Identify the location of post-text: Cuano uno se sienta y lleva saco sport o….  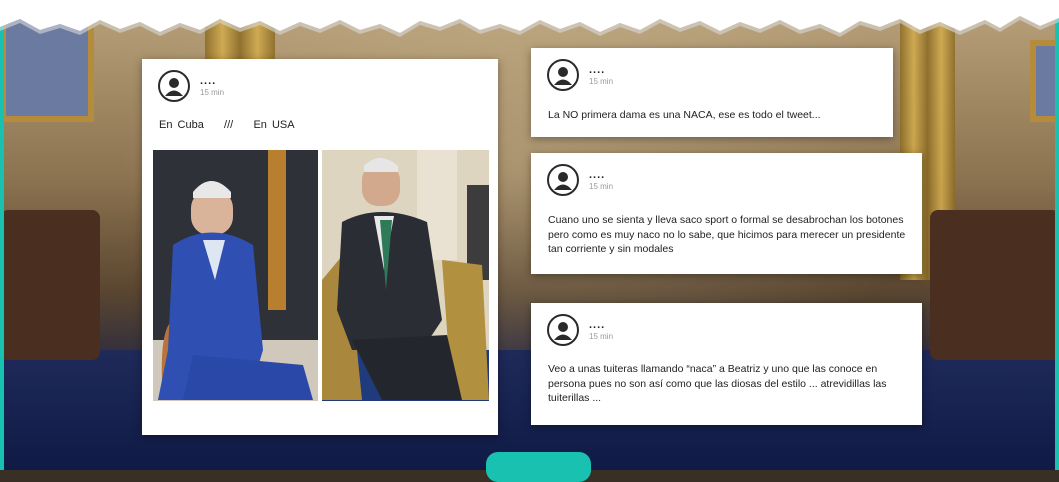
(727, 234).